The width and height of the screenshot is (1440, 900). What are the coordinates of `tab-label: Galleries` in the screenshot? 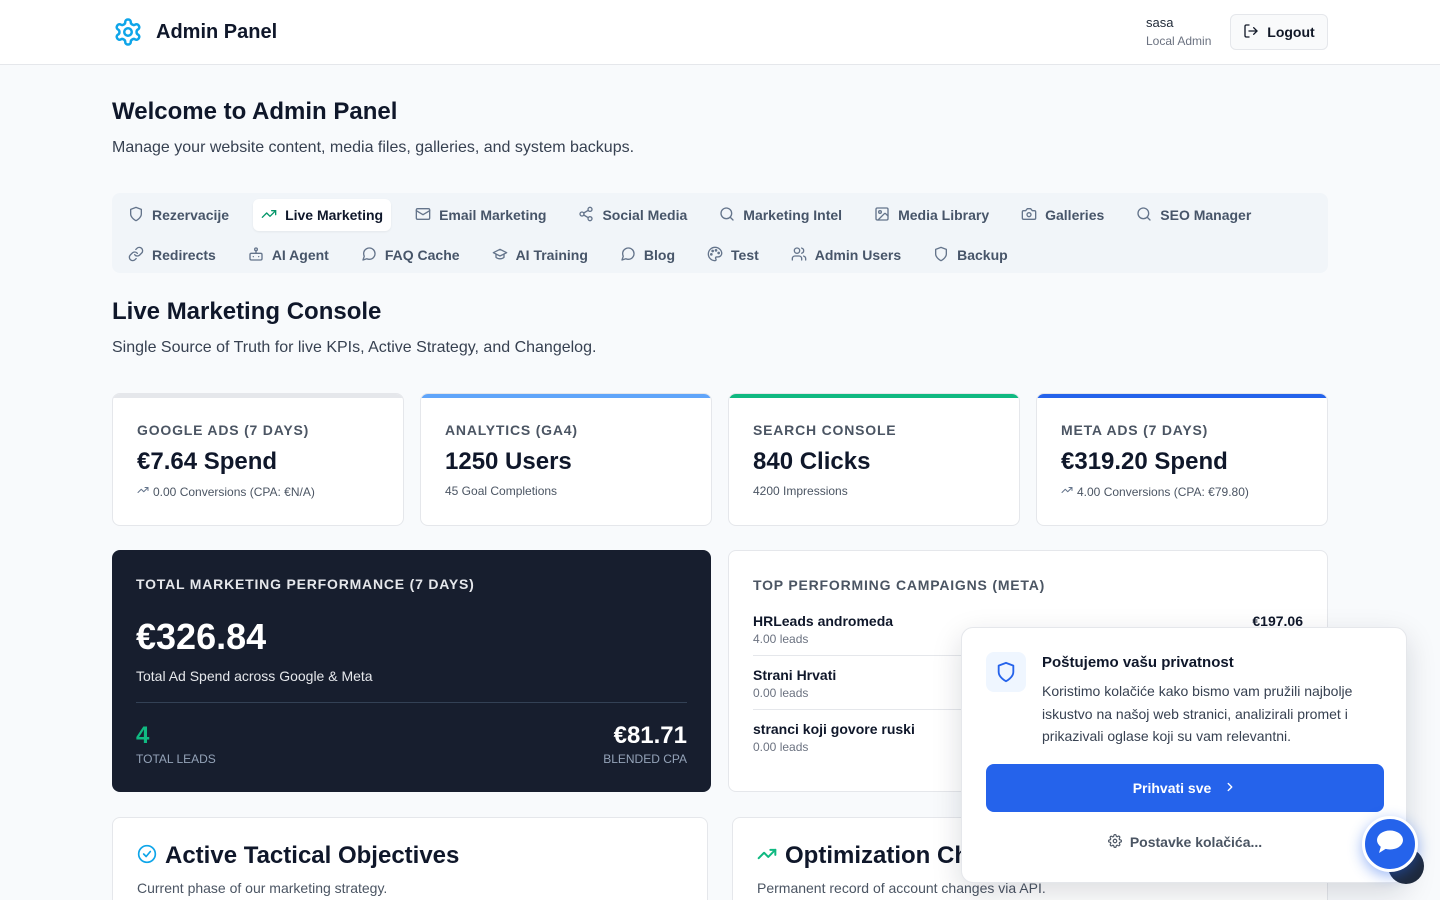 It's located at (1075, 215).